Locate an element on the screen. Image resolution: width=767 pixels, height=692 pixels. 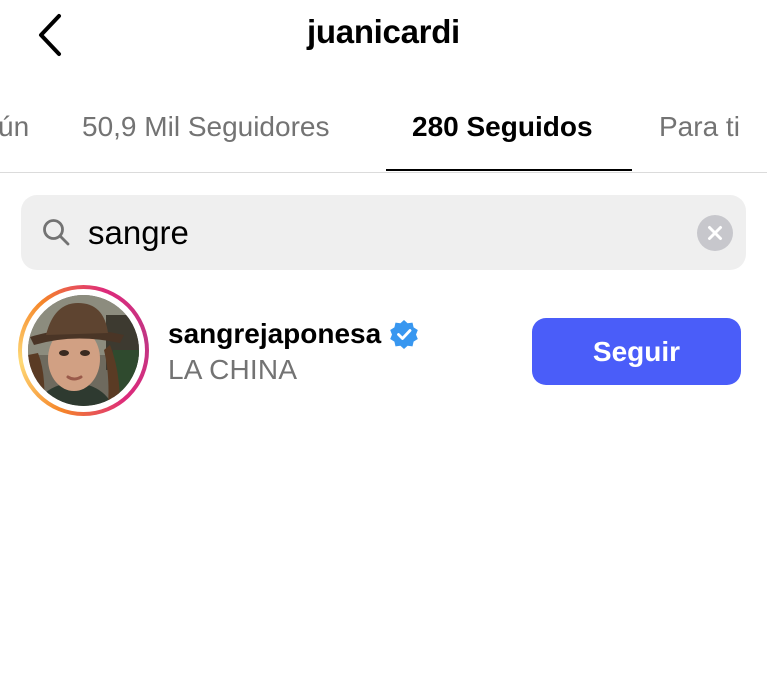
verified-badge-icon is located at coordinates (404, 334).